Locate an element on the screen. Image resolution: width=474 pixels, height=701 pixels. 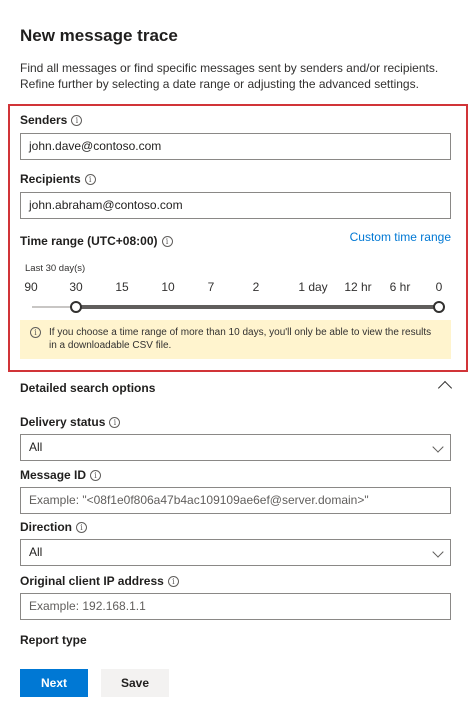
tick-label: 30 is located at coordinates (76, 287).